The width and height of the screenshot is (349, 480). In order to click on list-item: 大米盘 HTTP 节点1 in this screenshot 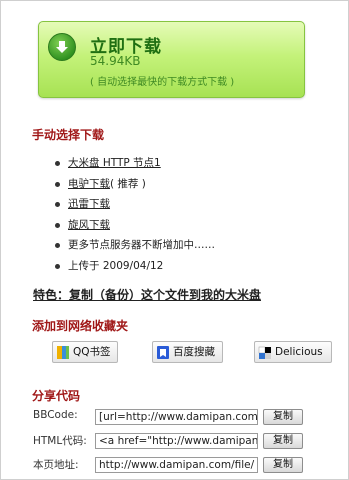, I will do `click(133, 163)`.